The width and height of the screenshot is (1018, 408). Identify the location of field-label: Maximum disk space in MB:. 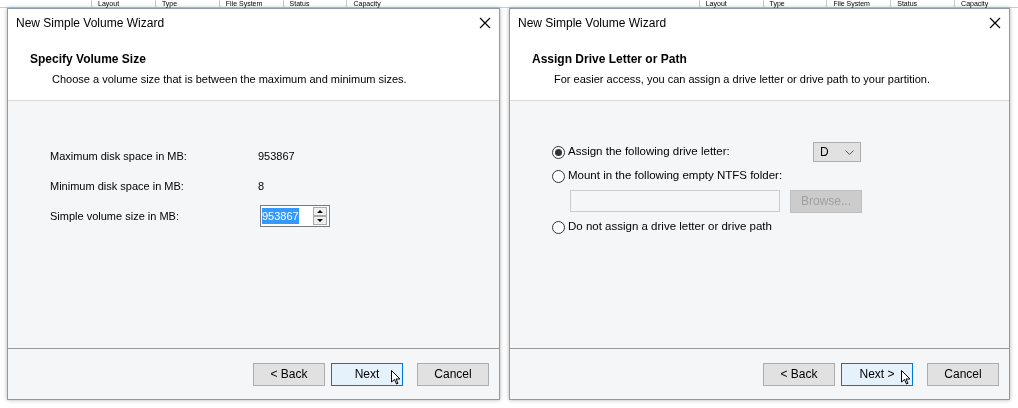
(119, 156).